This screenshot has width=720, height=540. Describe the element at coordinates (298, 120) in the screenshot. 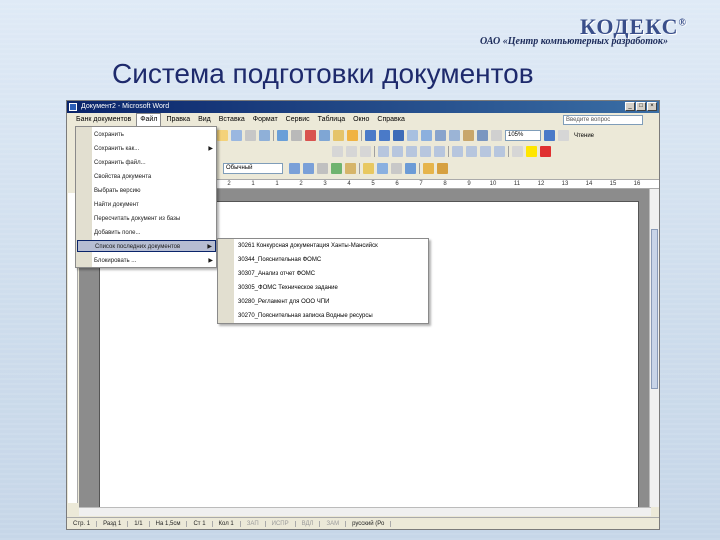

I see `menu-tools: Сервис` at that location.